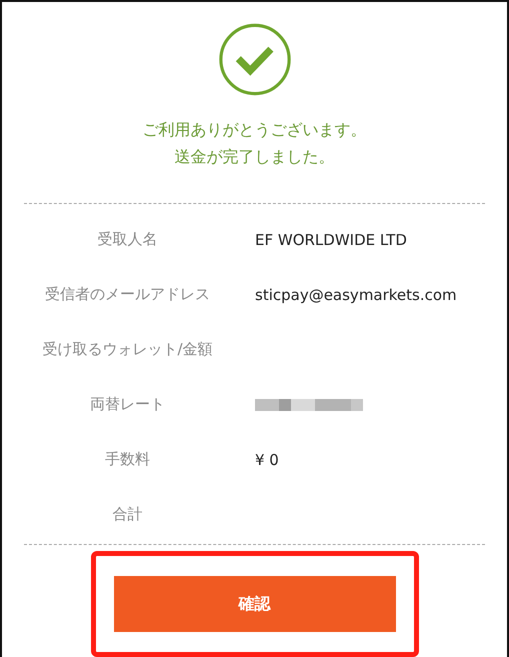  Describe the element at coordinates (267, 459) in the screenshot. I see `field-value: ¥ 0` at that location.